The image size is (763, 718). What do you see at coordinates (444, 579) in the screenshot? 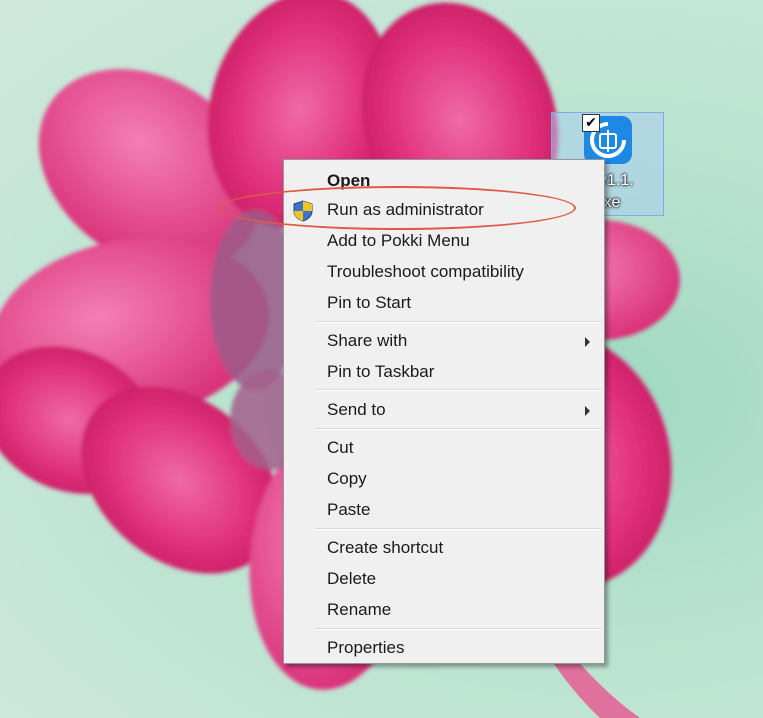
I see `menu-item-delete: Delete` at bounding box center [444, 579].